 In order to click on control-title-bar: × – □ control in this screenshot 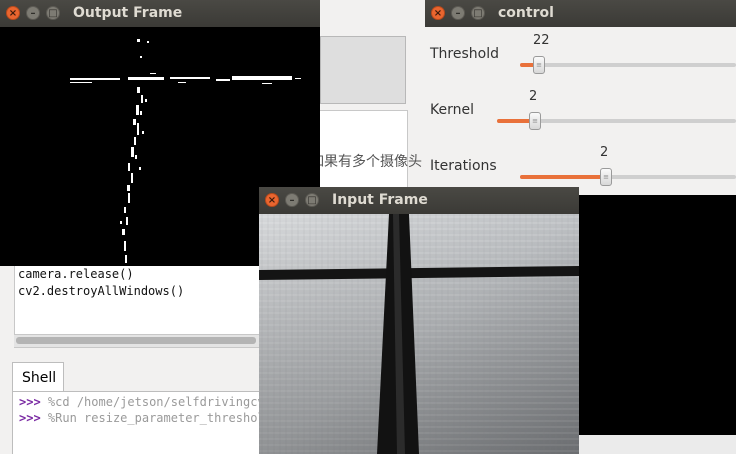, I will do `click(580, 13)`.